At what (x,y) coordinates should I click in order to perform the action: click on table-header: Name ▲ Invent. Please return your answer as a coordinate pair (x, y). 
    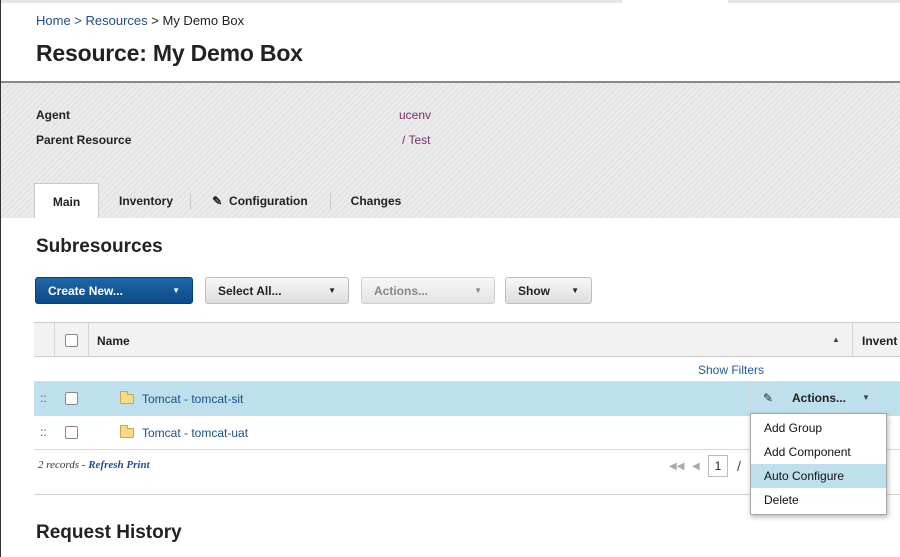
    Looking at the image, I should click on (467, 340).